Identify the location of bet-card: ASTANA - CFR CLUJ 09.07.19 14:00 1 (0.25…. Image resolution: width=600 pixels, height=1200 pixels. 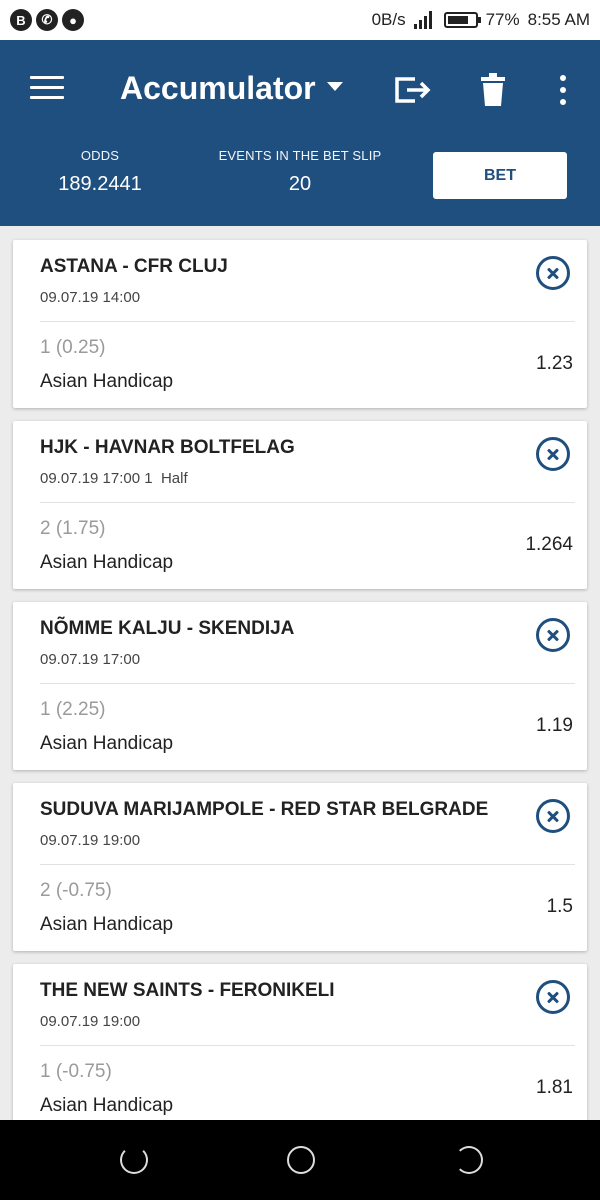
(300, 324).